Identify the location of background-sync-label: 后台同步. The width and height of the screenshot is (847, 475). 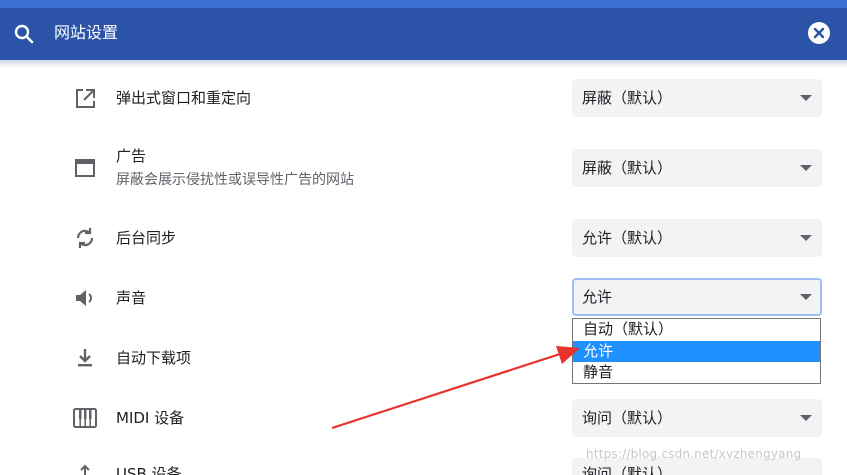
(146, 238).